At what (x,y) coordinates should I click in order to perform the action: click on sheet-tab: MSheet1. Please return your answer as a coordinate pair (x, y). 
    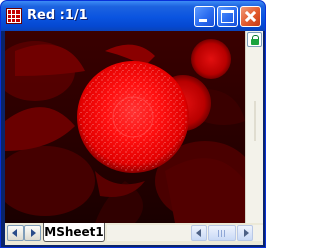
    Looking at the image, I should click on (74, 232).